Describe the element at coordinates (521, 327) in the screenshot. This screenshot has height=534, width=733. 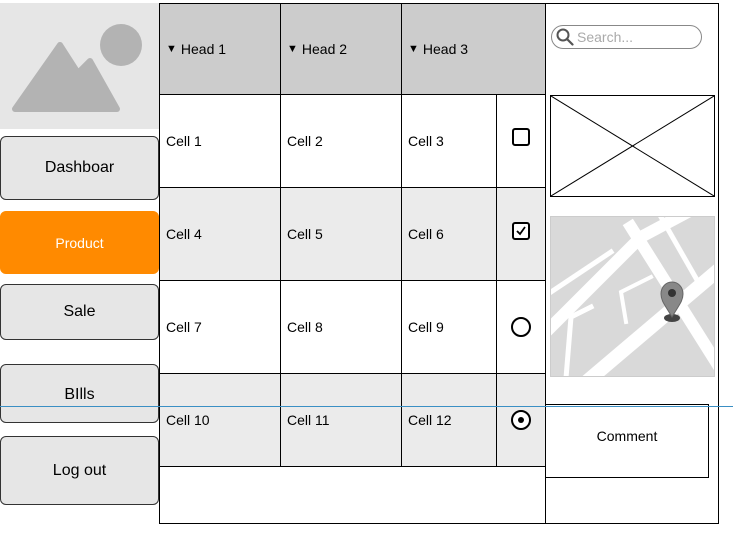
I see `row-radio` at that location.